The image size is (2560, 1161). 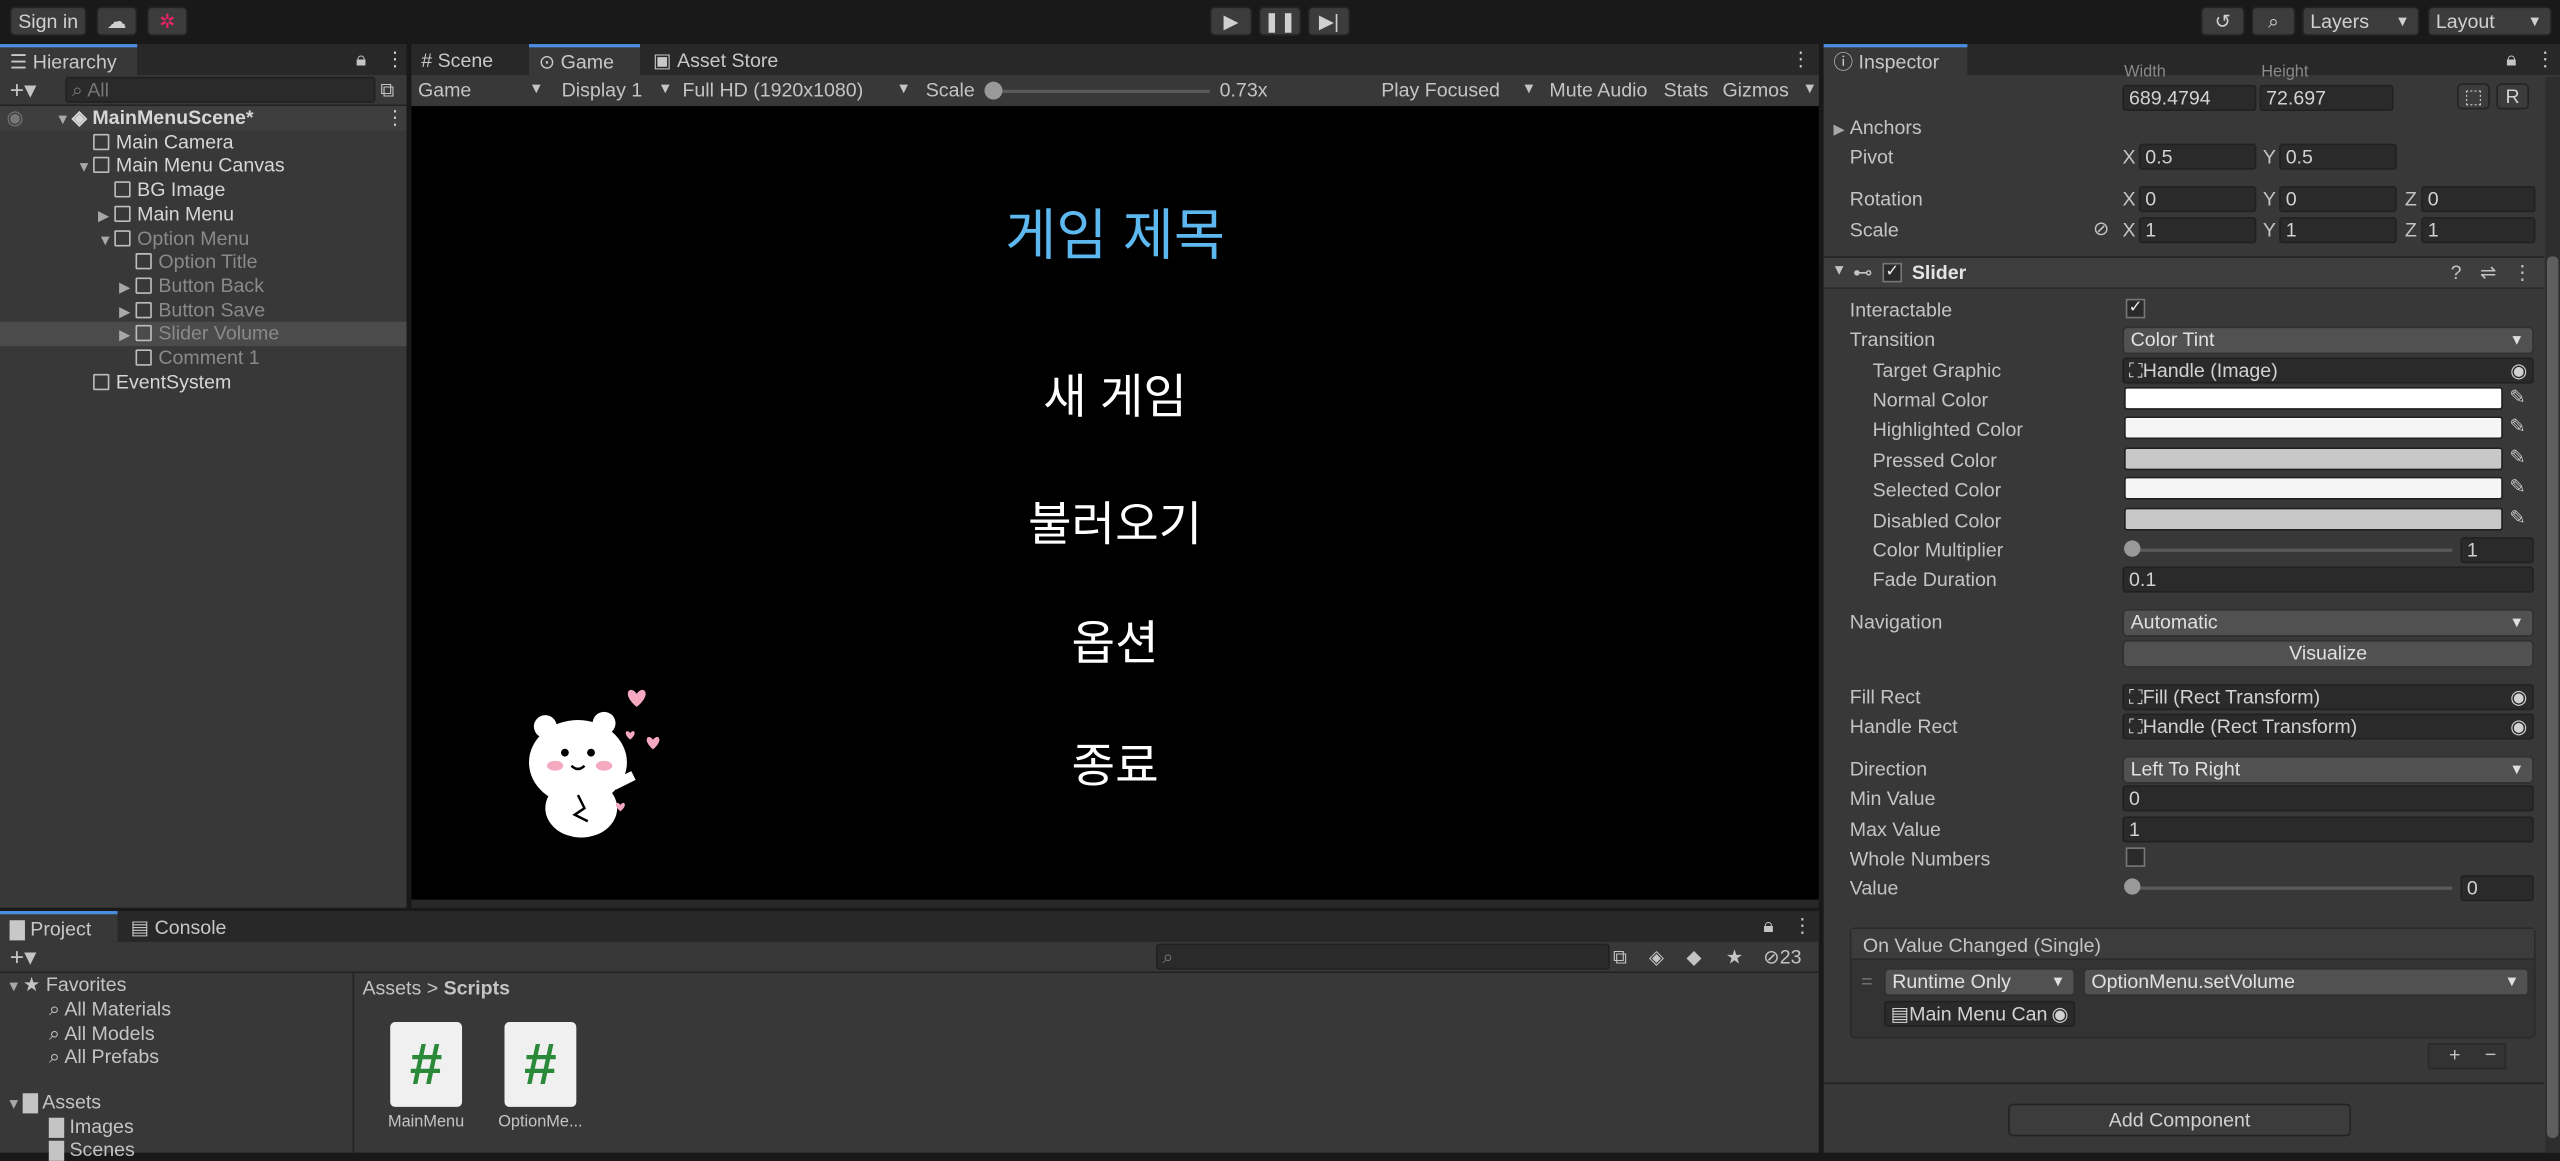 I want to click on hierarchy-item: Main Camera, so click(x=203, y=142).